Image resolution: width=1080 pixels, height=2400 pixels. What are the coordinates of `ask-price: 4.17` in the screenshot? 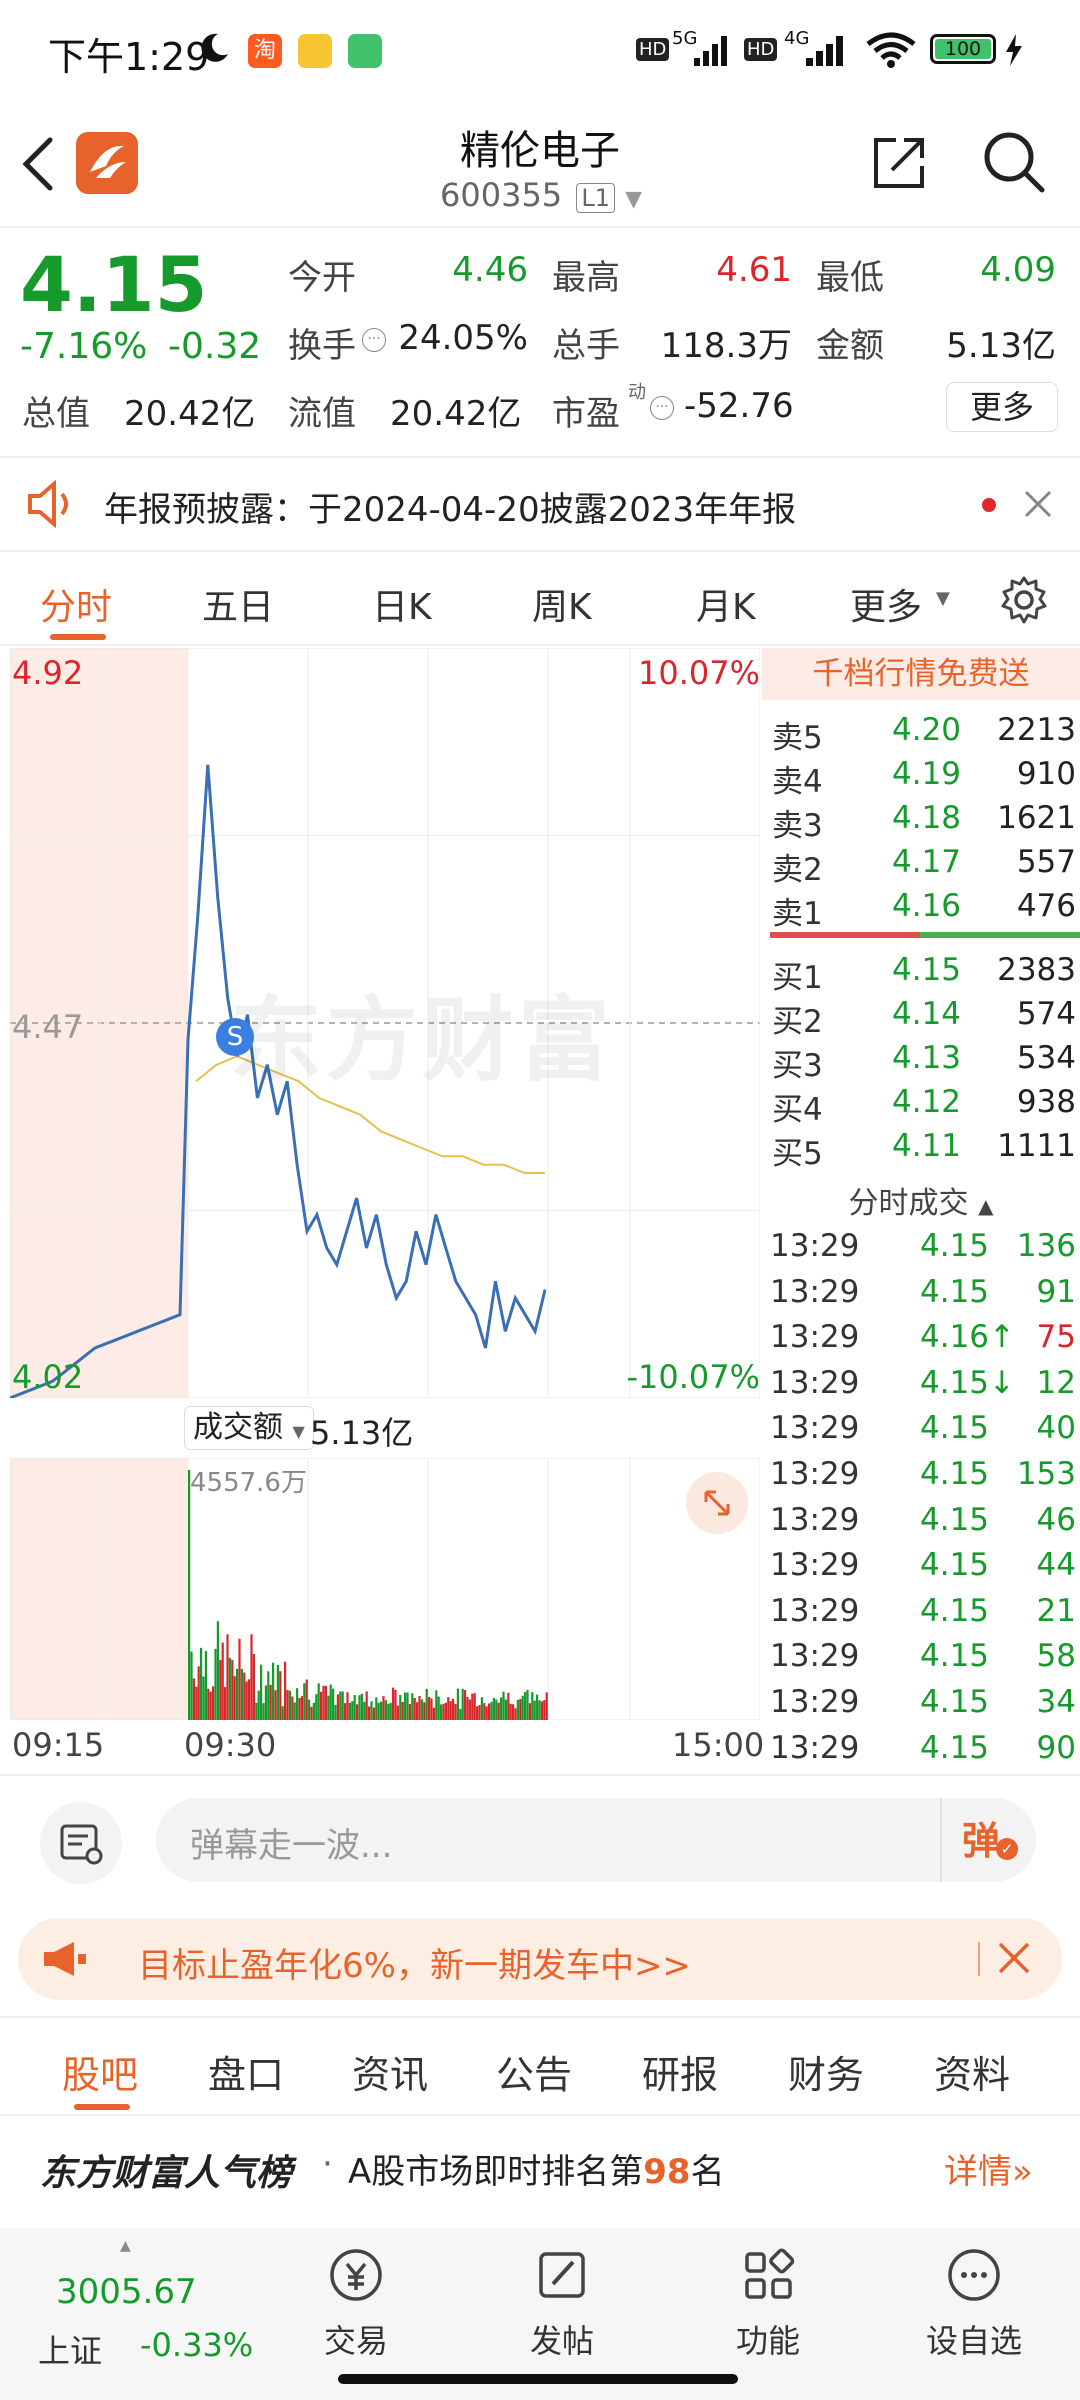 It's located at (927, 862).